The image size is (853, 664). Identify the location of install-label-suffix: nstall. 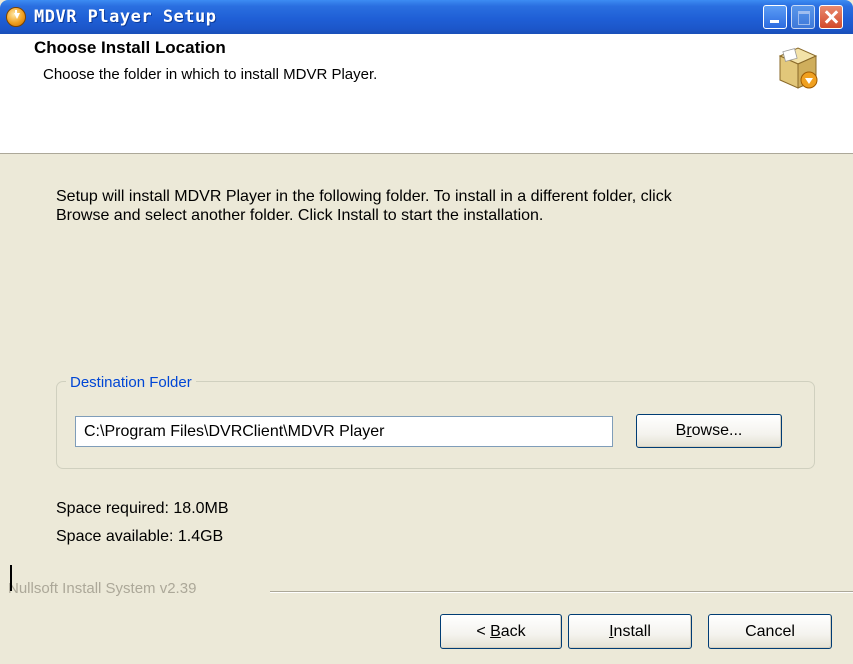
(632, 631).